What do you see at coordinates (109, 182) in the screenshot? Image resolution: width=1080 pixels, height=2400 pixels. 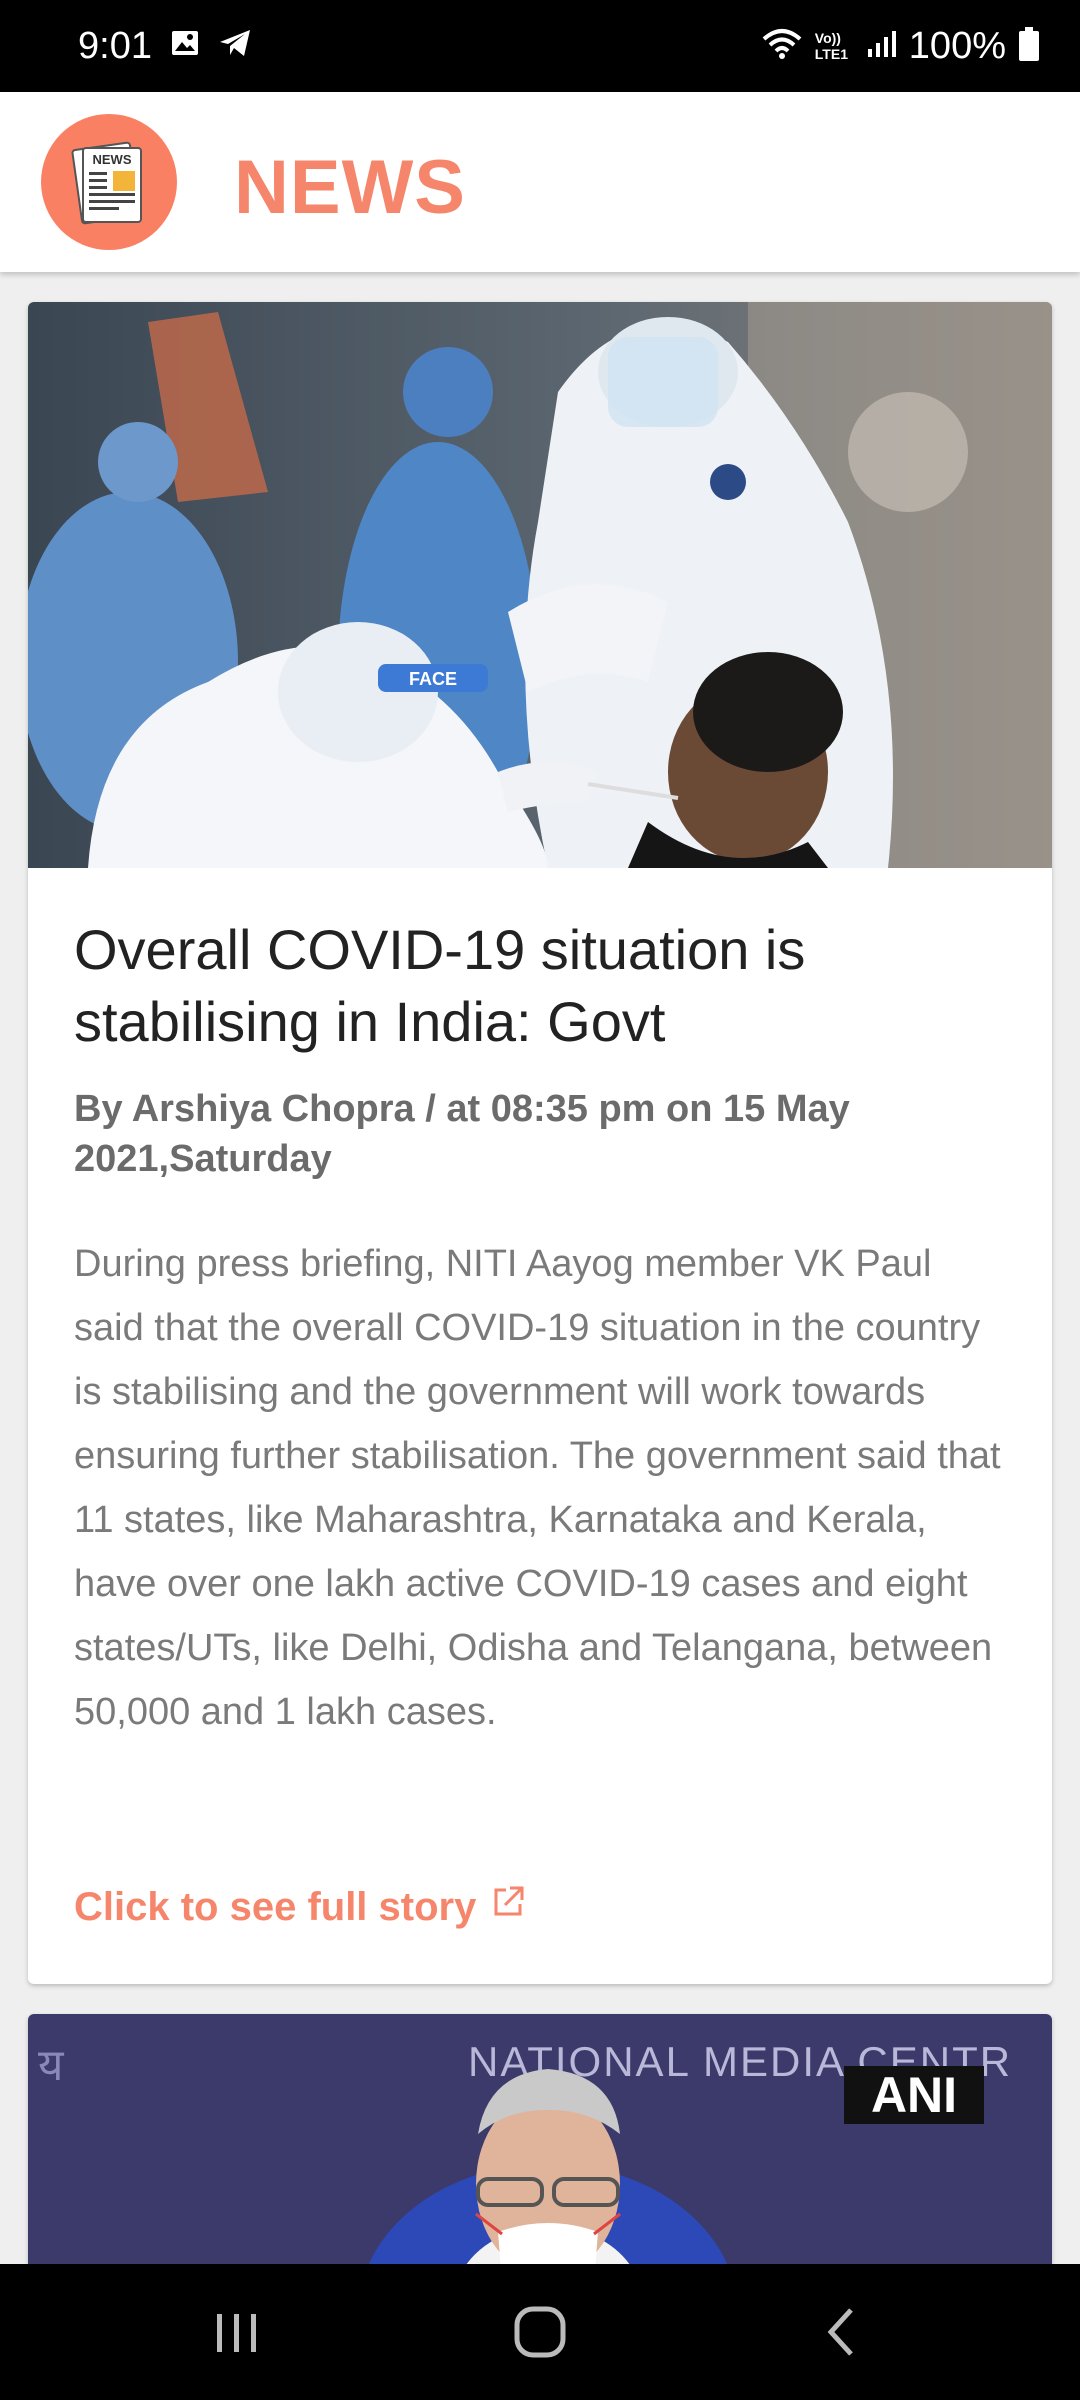 I see `news-logo-icon: NEWS` at bounding box center [109, 182].